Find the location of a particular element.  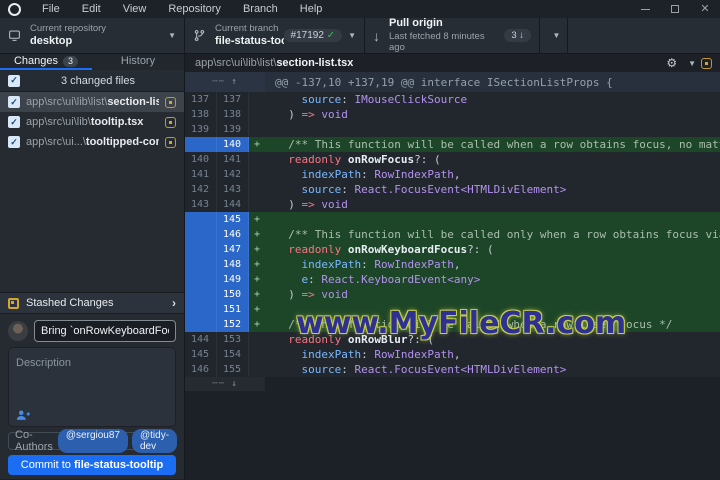

diff-new-line-number: 141 is located at coordinates (233, 159).